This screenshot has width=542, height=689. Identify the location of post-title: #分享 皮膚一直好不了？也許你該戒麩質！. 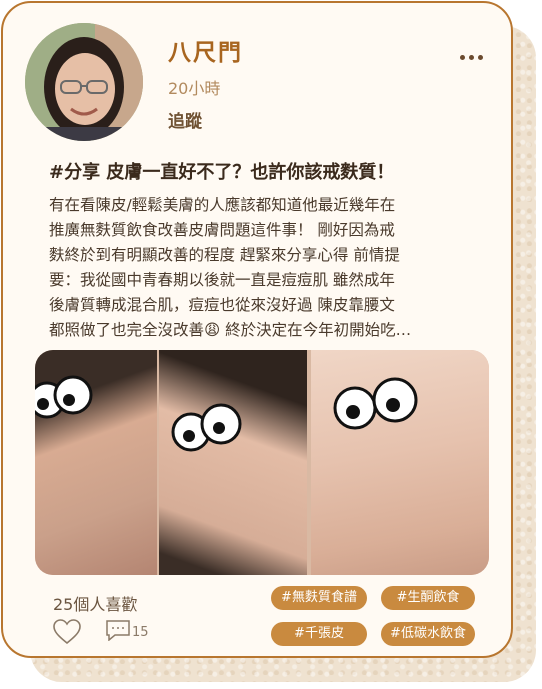
(222, 172).